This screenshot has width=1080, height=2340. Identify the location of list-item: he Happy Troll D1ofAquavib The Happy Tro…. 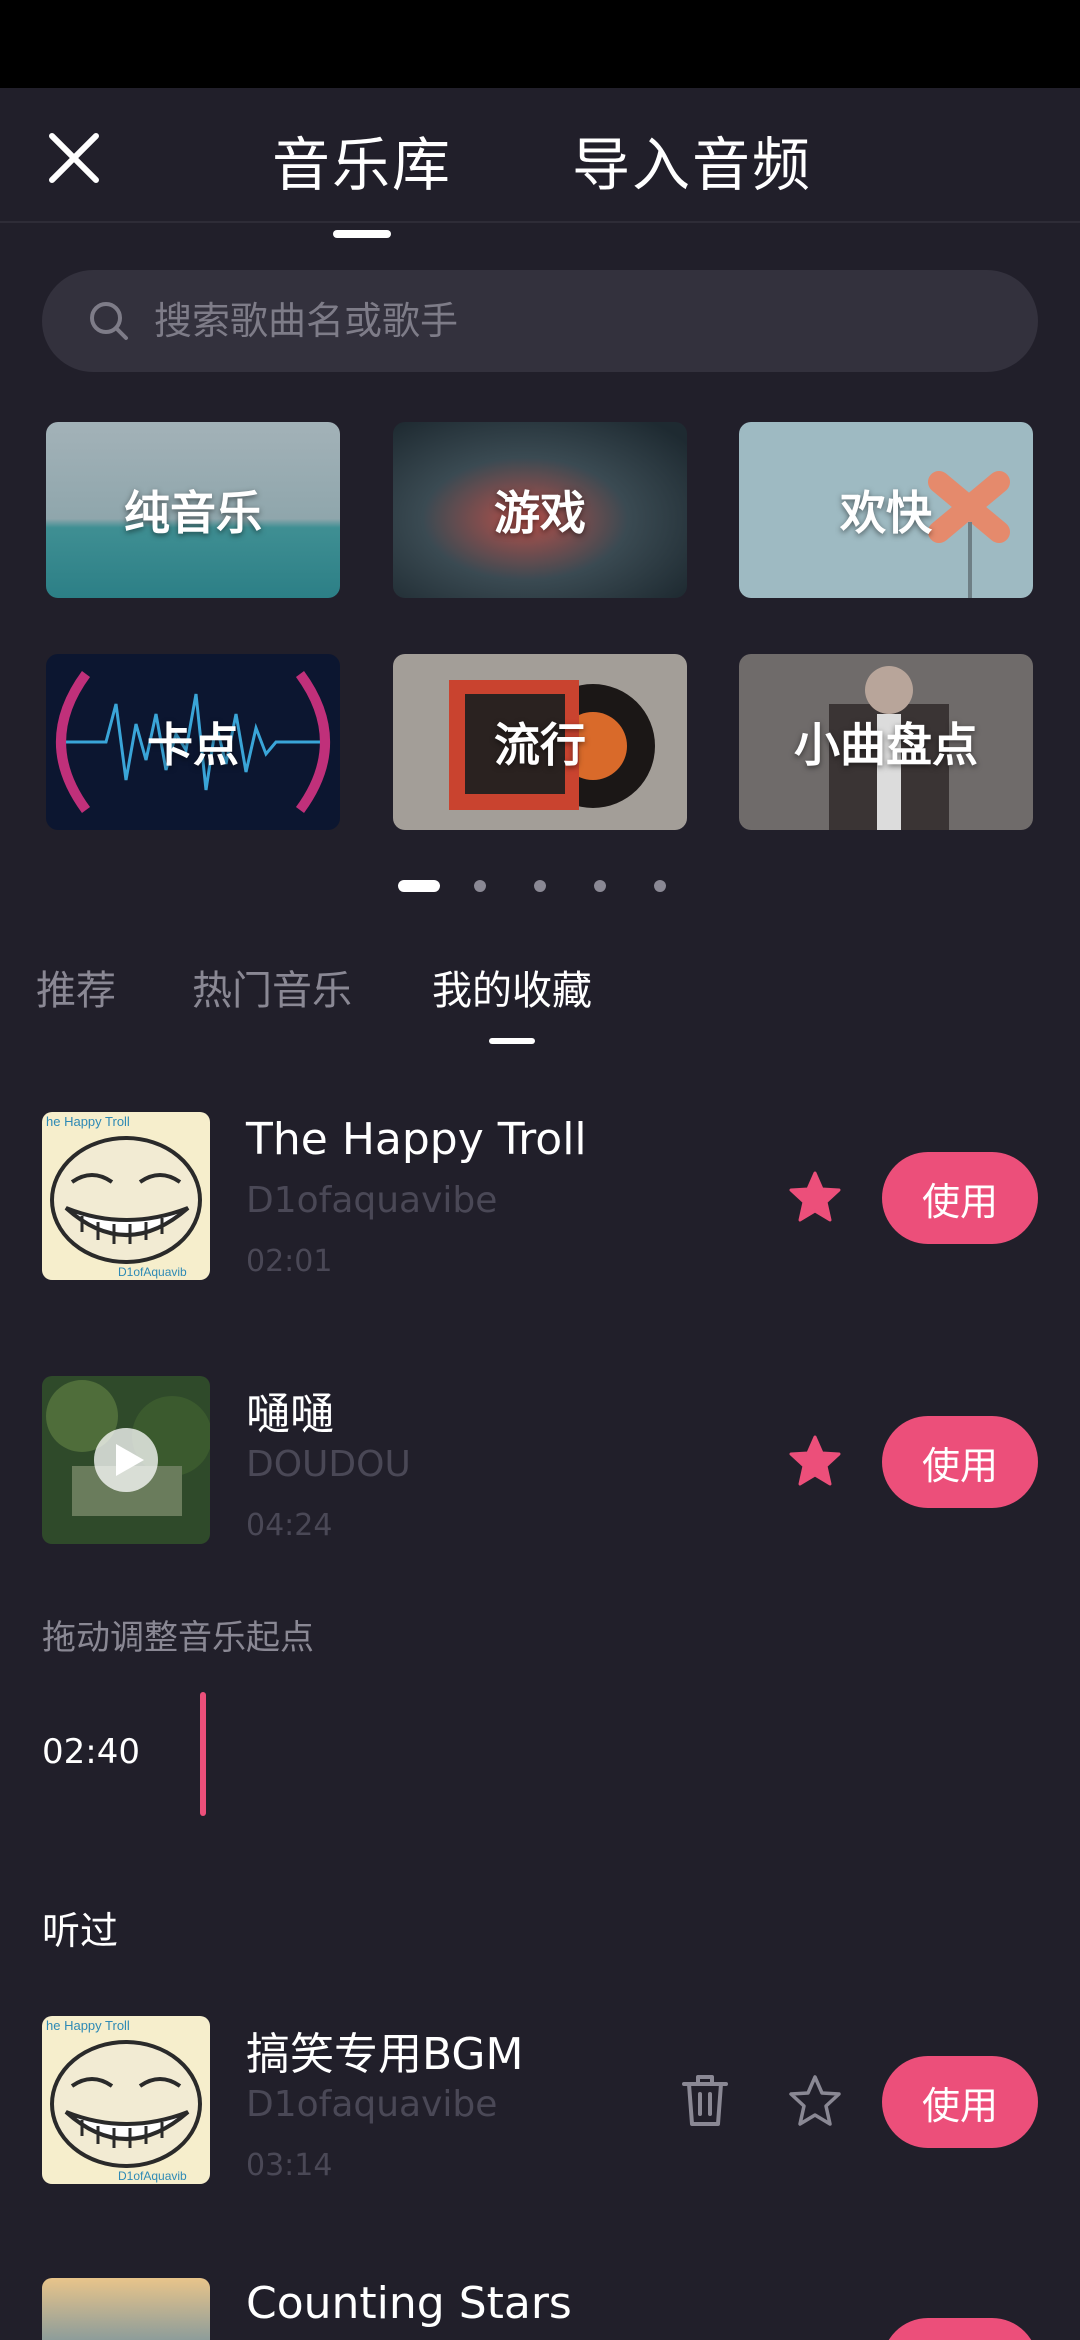
(540, 1197).